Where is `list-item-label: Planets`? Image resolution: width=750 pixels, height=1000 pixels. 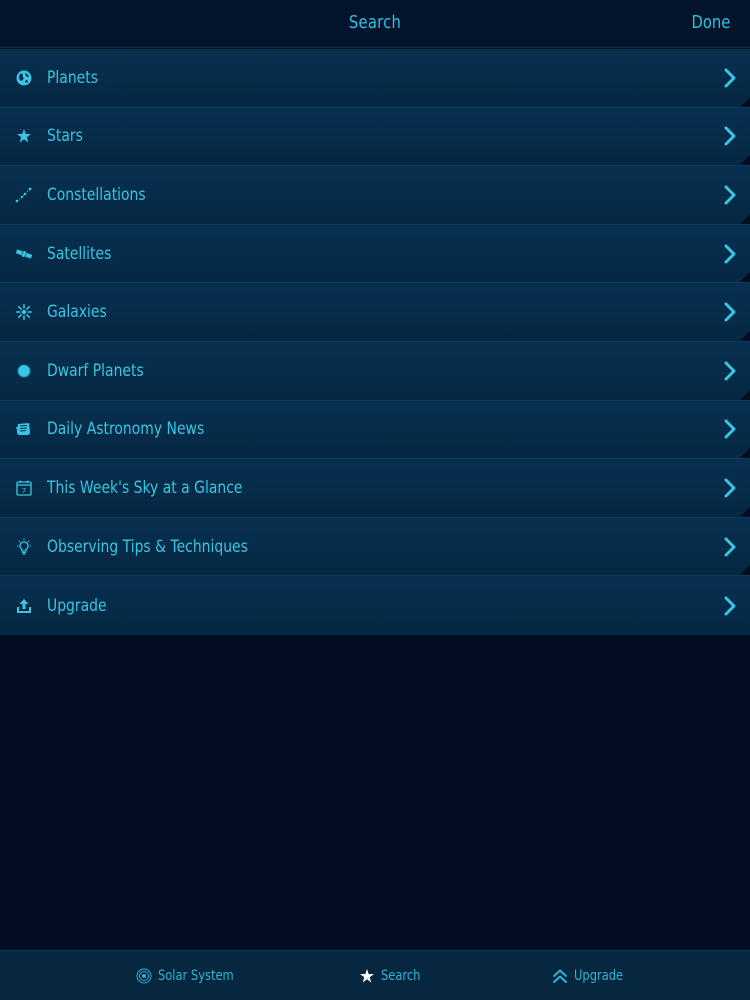 list-item-label: Planets is located at coordinates (72, 77).